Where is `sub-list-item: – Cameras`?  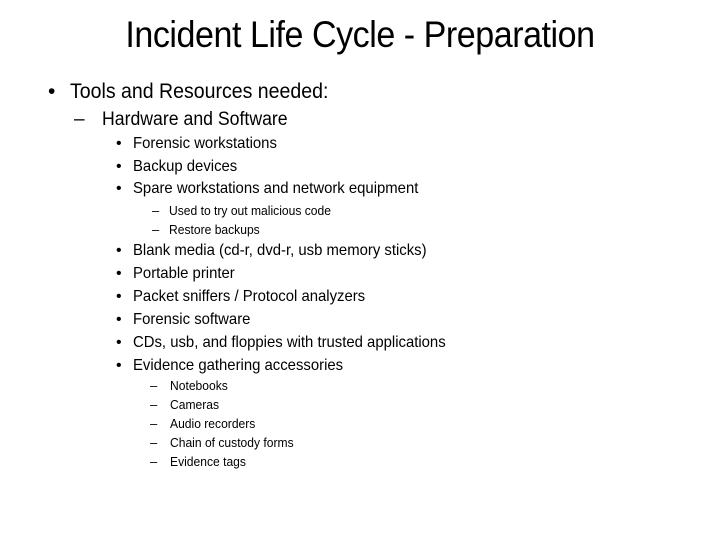 sub-list-item: – Cameras is located at coordinates (186, 404).